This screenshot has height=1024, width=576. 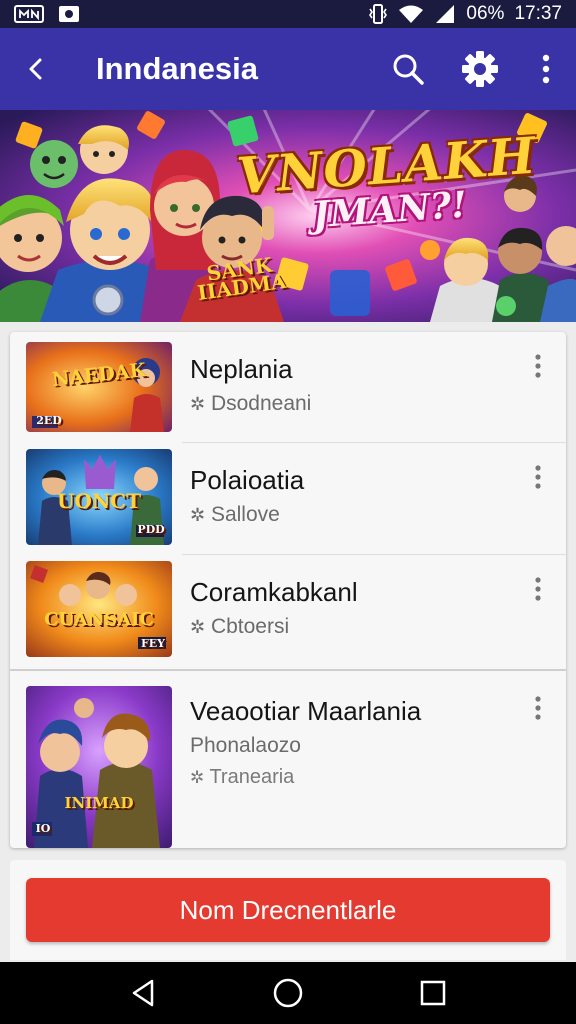 What do you see at coordinates (288, 69) in the screenshot?
I see `app-bar: Inndanesia` at bounding box center [288, 69].